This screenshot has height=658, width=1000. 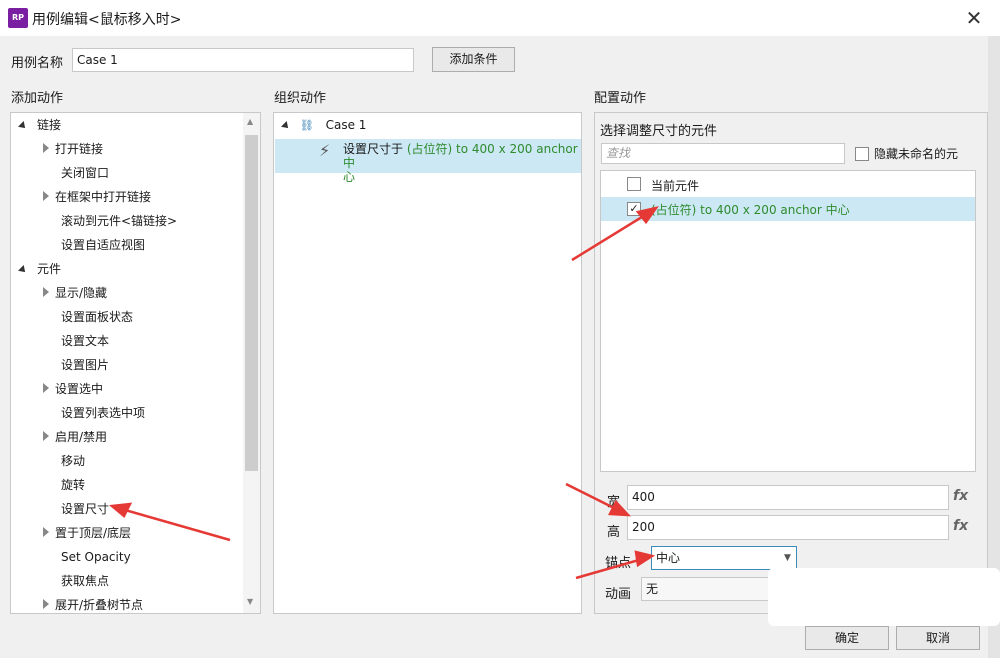 What do you see at coordinates (705, 589) in the screenshot?
I see `animation-select: 无` at bounding box center [705, 589].